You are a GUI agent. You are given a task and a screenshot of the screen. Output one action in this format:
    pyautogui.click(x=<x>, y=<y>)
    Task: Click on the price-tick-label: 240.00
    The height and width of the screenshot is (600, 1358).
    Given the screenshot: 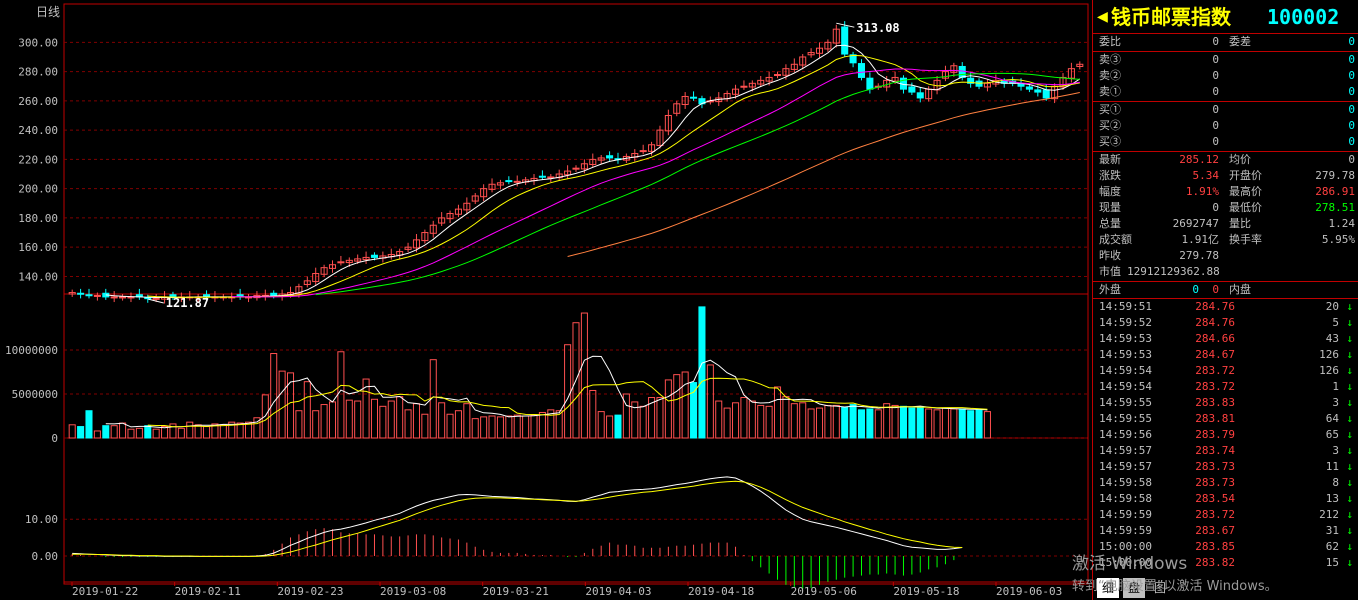 What is the action you would take?
    pyautogui.click(x=38, y=130)
    